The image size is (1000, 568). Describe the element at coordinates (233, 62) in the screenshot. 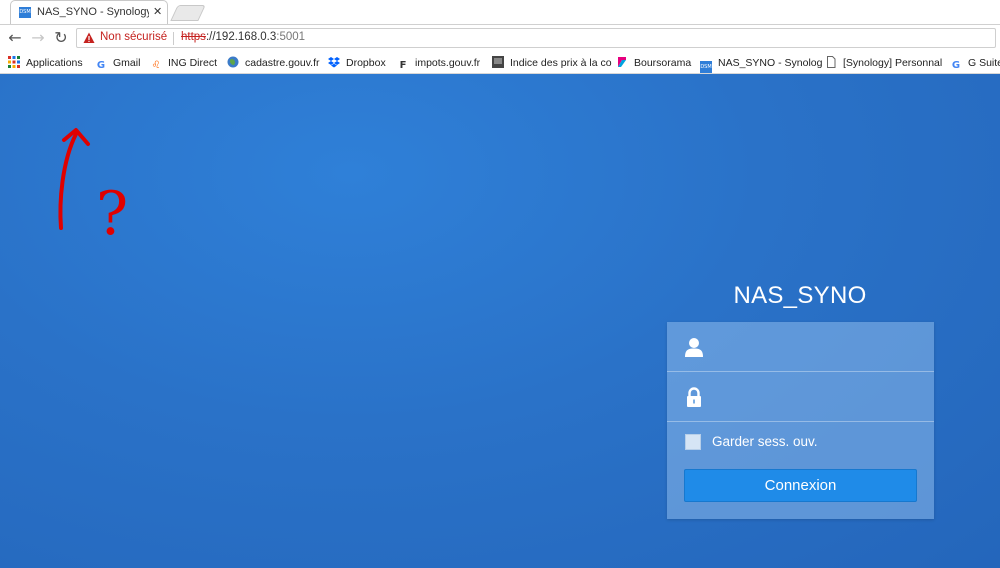

I see `globe-icon` at that location.